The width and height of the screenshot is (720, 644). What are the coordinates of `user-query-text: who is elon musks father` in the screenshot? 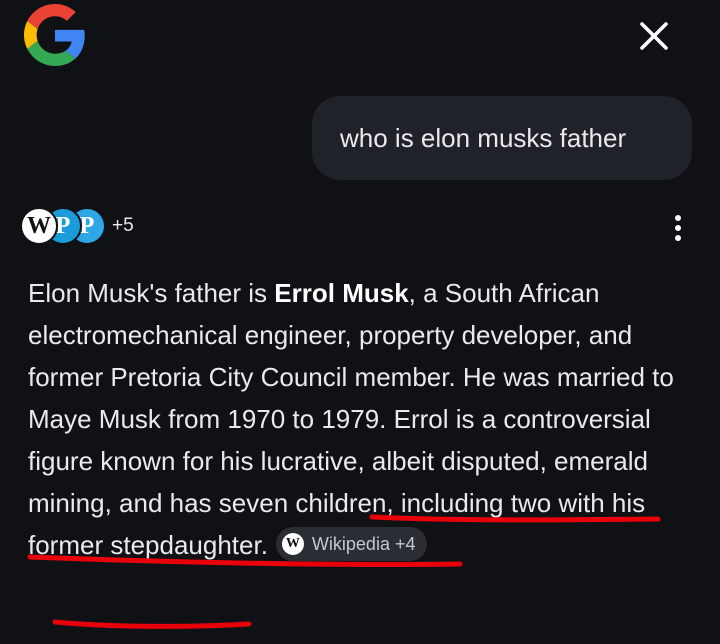 It's located at (483, 137).